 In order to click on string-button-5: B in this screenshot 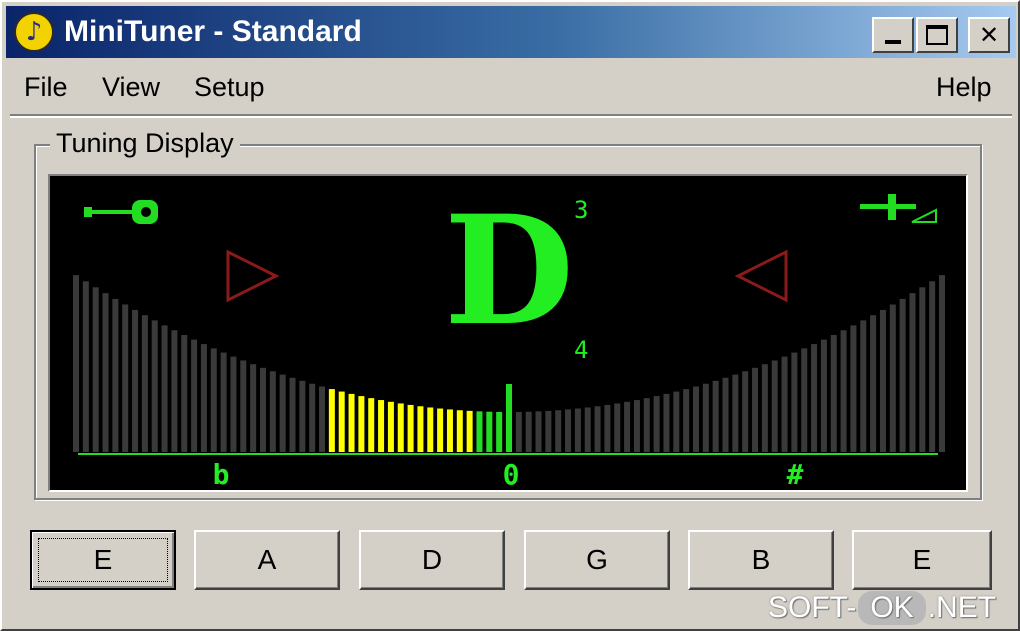, I will do `click(761, 560)`.